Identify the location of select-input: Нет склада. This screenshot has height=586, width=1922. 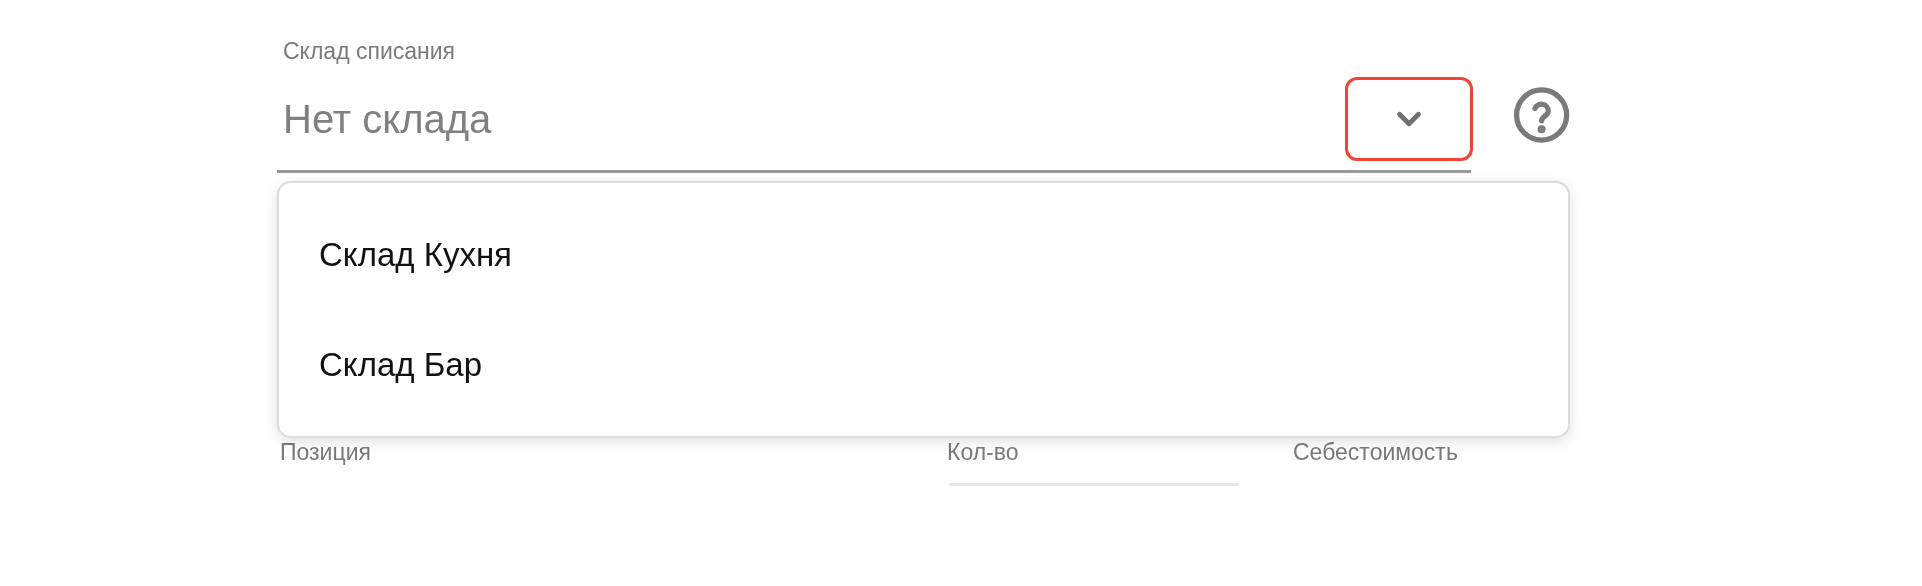
(811, 119).